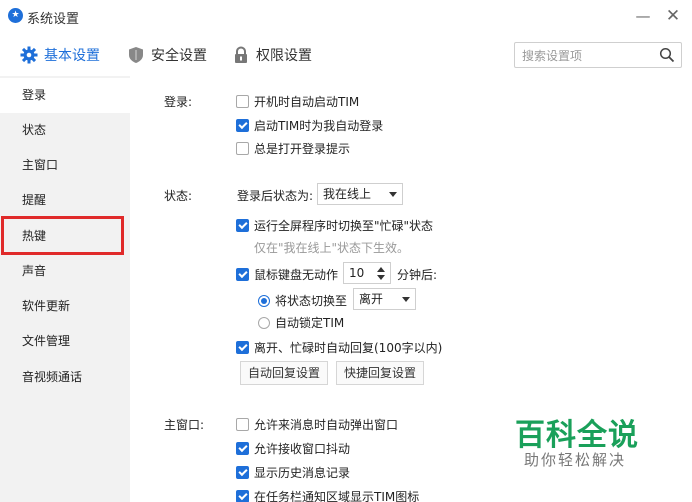  I want to click on tab-label: 权限设置, so click(284, 56).